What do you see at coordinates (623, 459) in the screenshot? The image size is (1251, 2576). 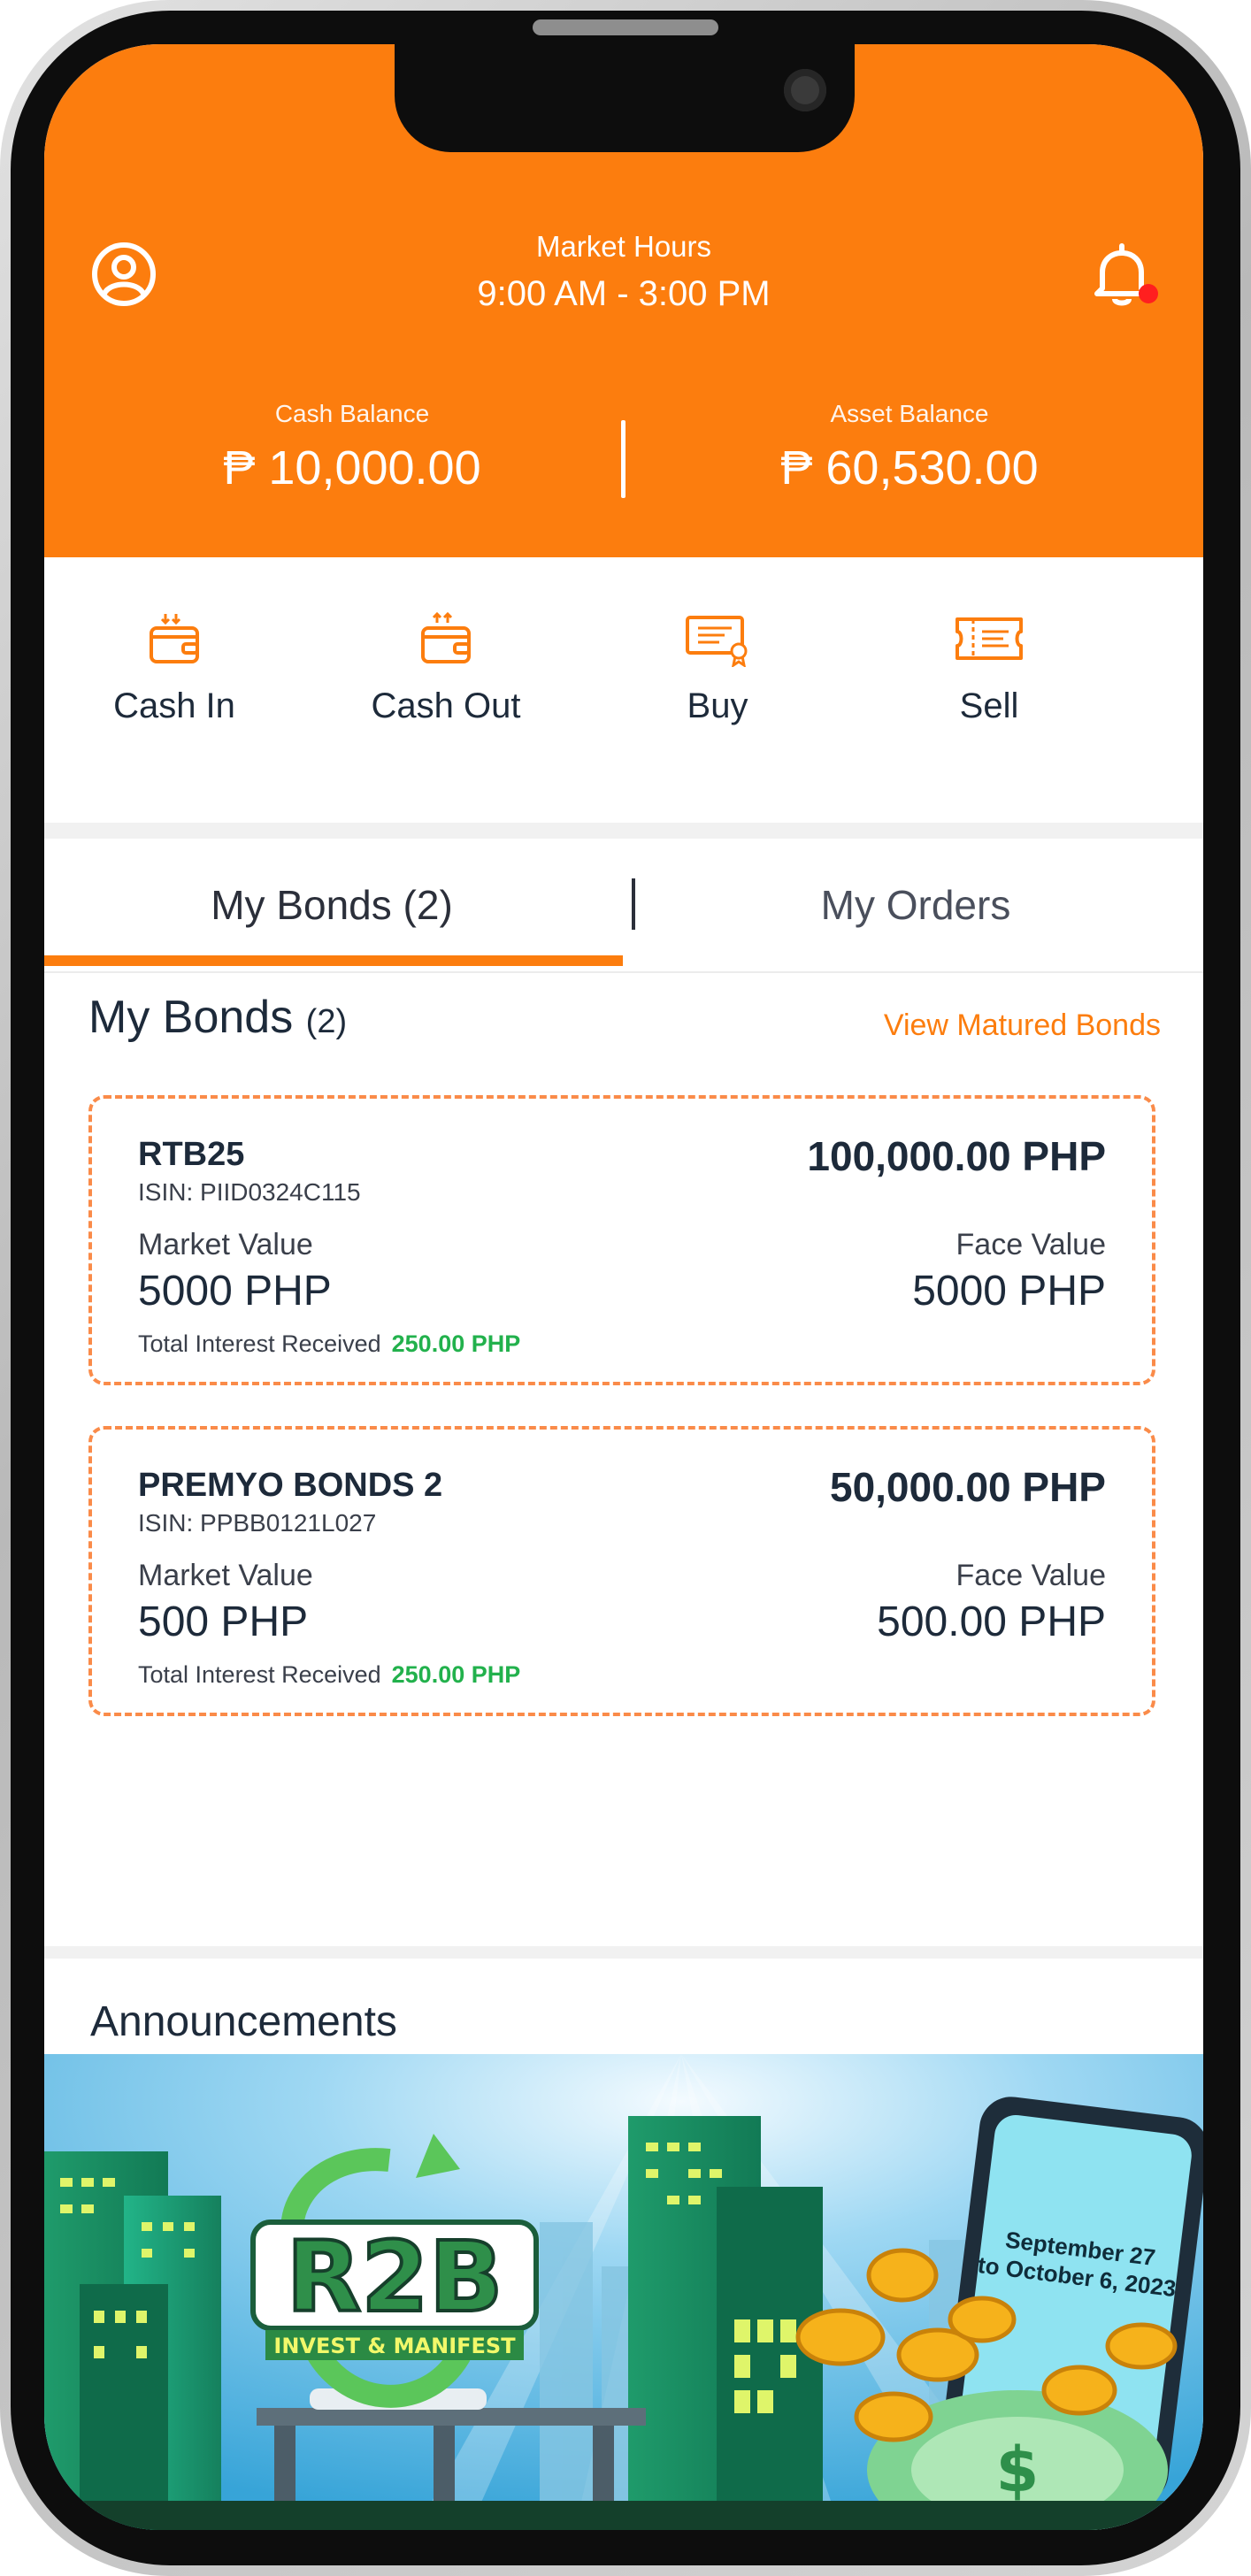 I see `balance-divider` at bounding box center [623, 459].